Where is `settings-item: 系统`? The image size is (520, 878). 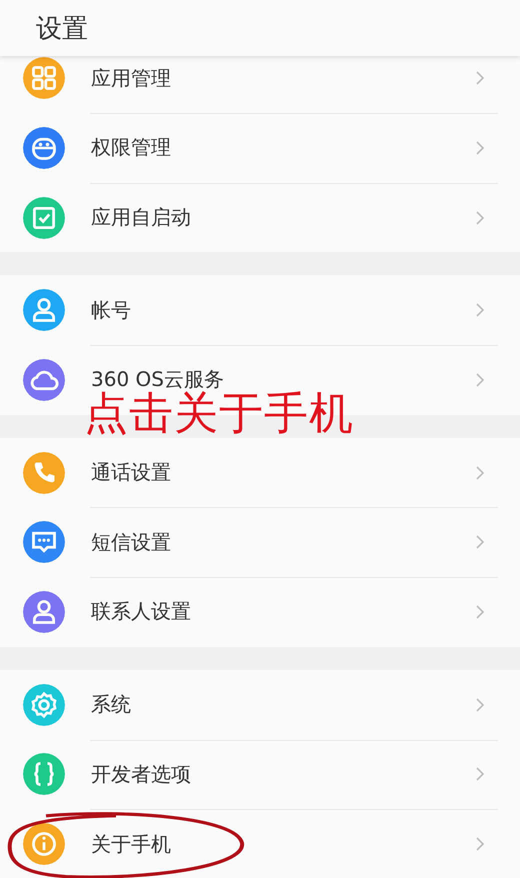 settings-item: 系统 is located at coordinates (260, 705).